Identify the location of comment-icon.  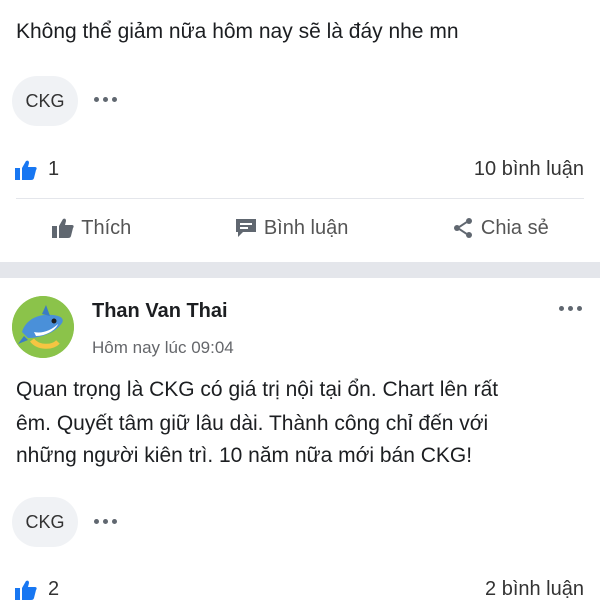
(245, 228).